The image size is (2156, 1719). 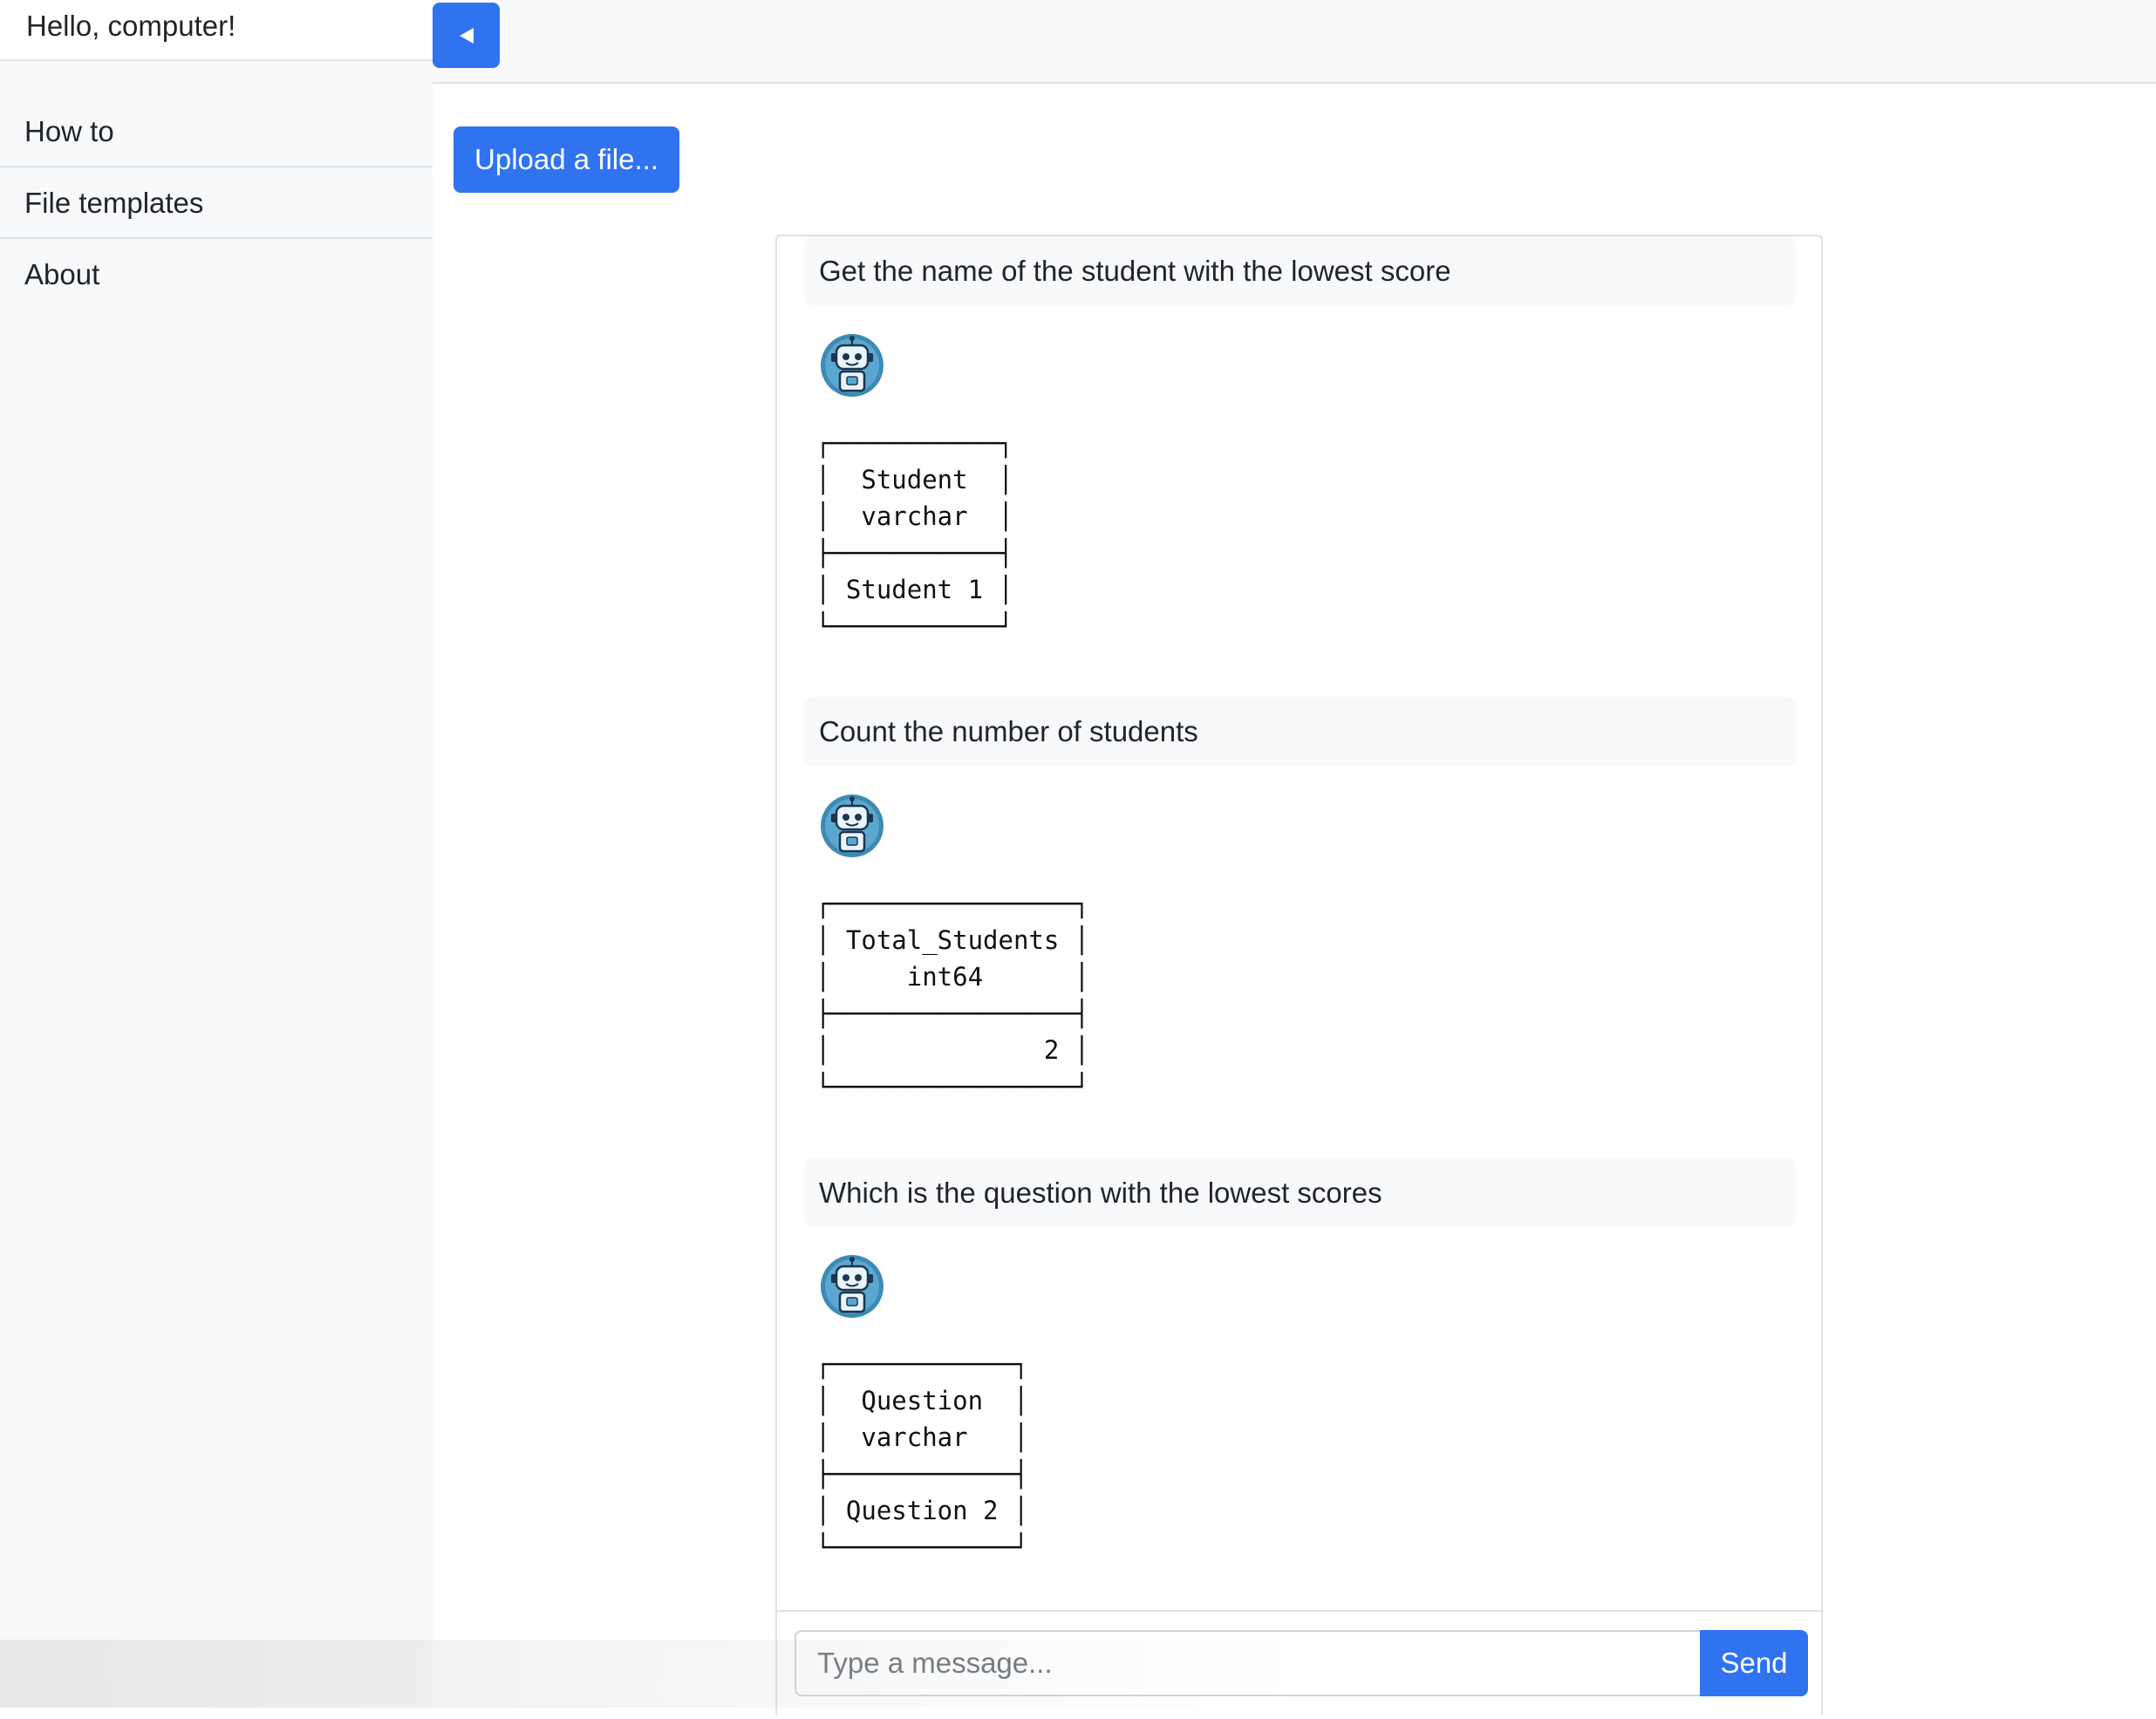 I want to click on user-message: Count the number of students, so click(x=1300, y=731).